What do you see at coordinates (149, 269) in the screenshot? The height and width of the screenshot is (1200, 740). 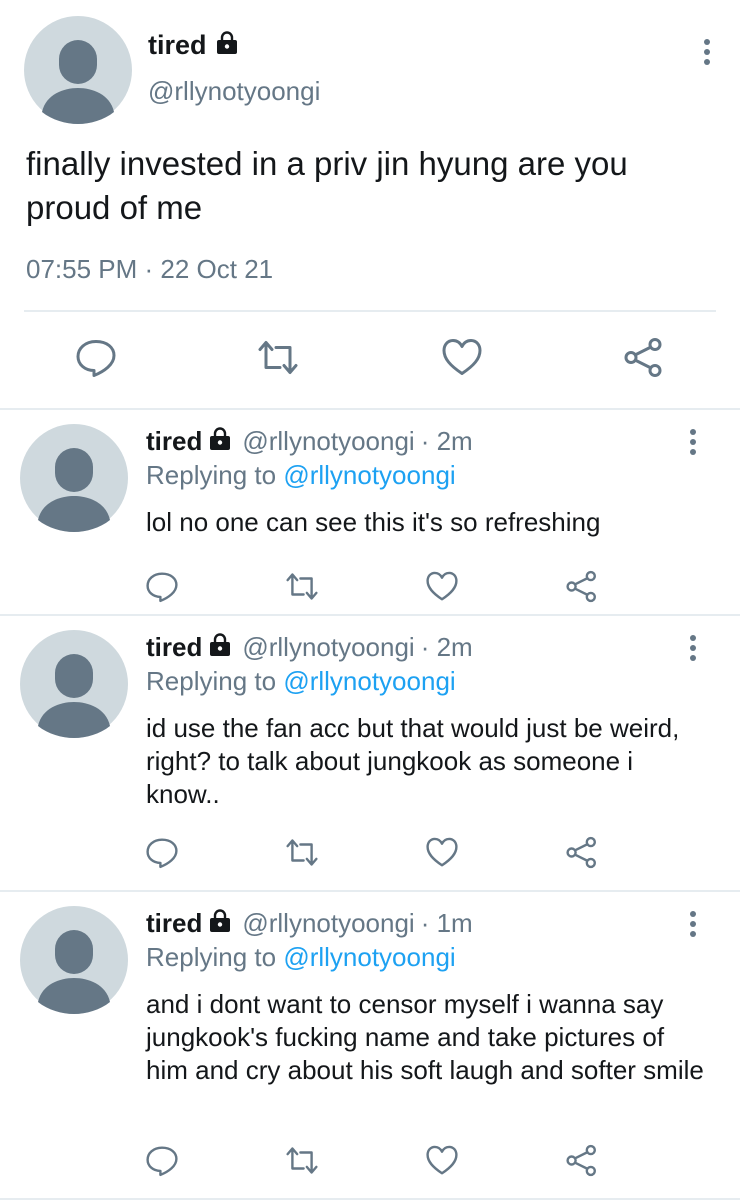 I see `tweet-timestamp: 07:55 PM · 22 Oct 21` at bounding box center [149, 269].